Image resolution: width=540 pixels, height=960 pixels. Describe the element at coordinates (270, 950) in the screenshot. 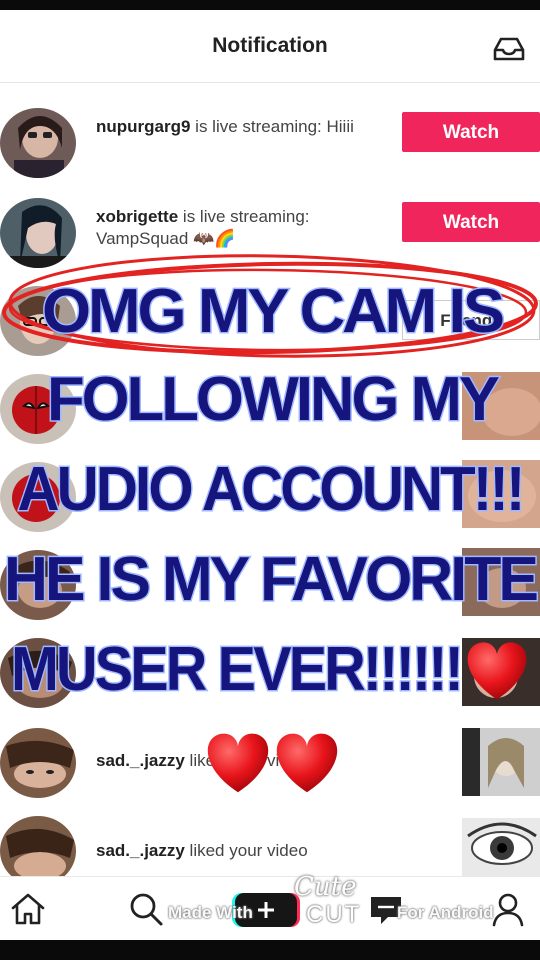

I see `bottom-strip` at that location.